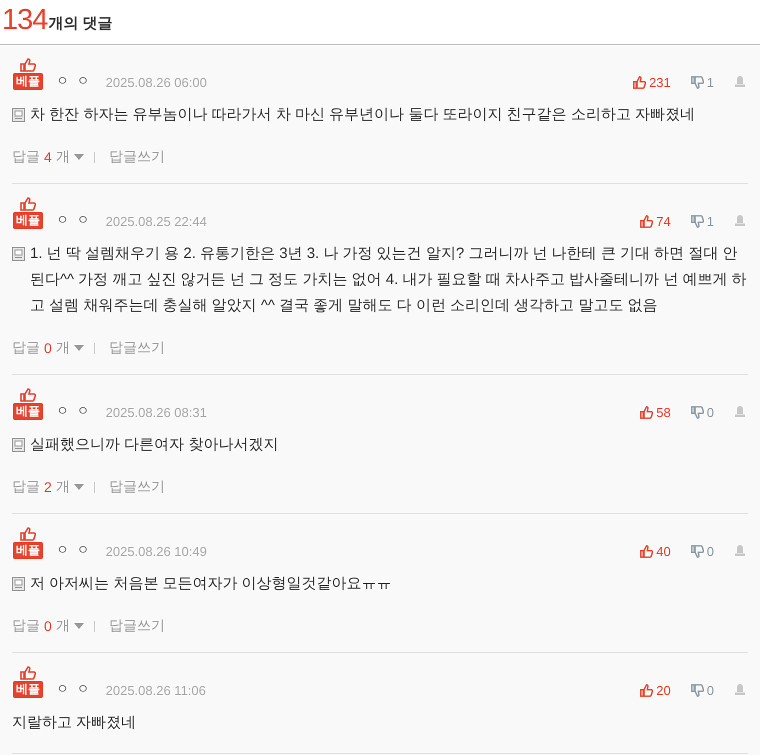  Describe the element at coordinates (156, 82) in the screenshot. I see `comment-date: 2025.08.26 06:00` at that location.